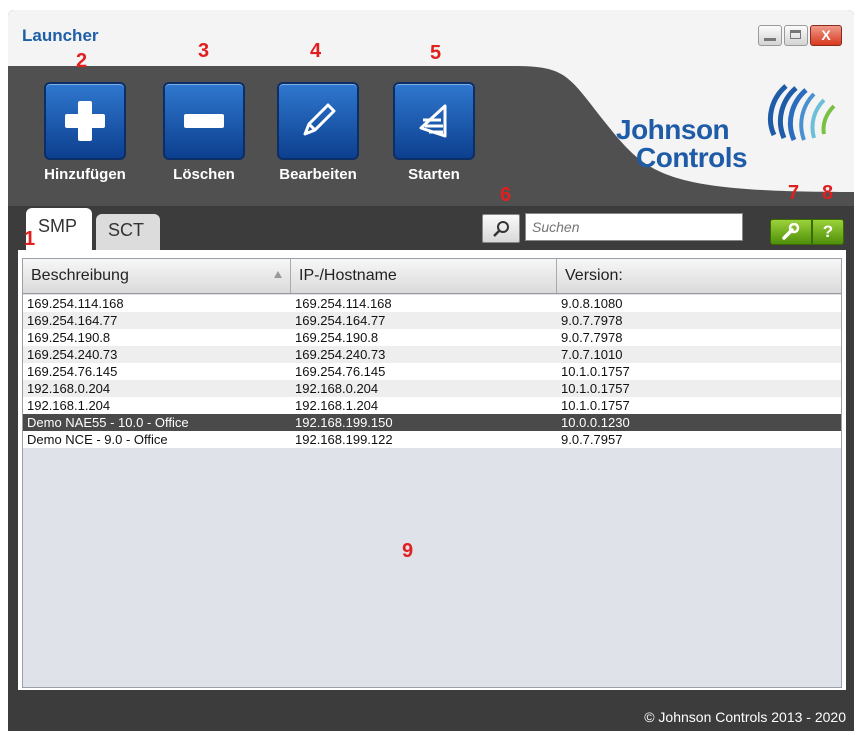 Image resolution: width=854 pixels, height=731 pixels. What do you see at coordinates (828, 193) in the screenshot?
I see `annotation-8: 8` at bounding box center [828, 193].